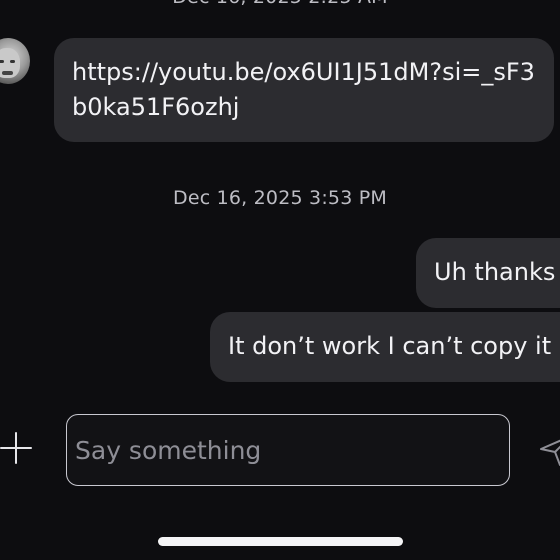  I want to click on timestamp: Dec 16, 2025 2:25 AM, so click(280, 4).